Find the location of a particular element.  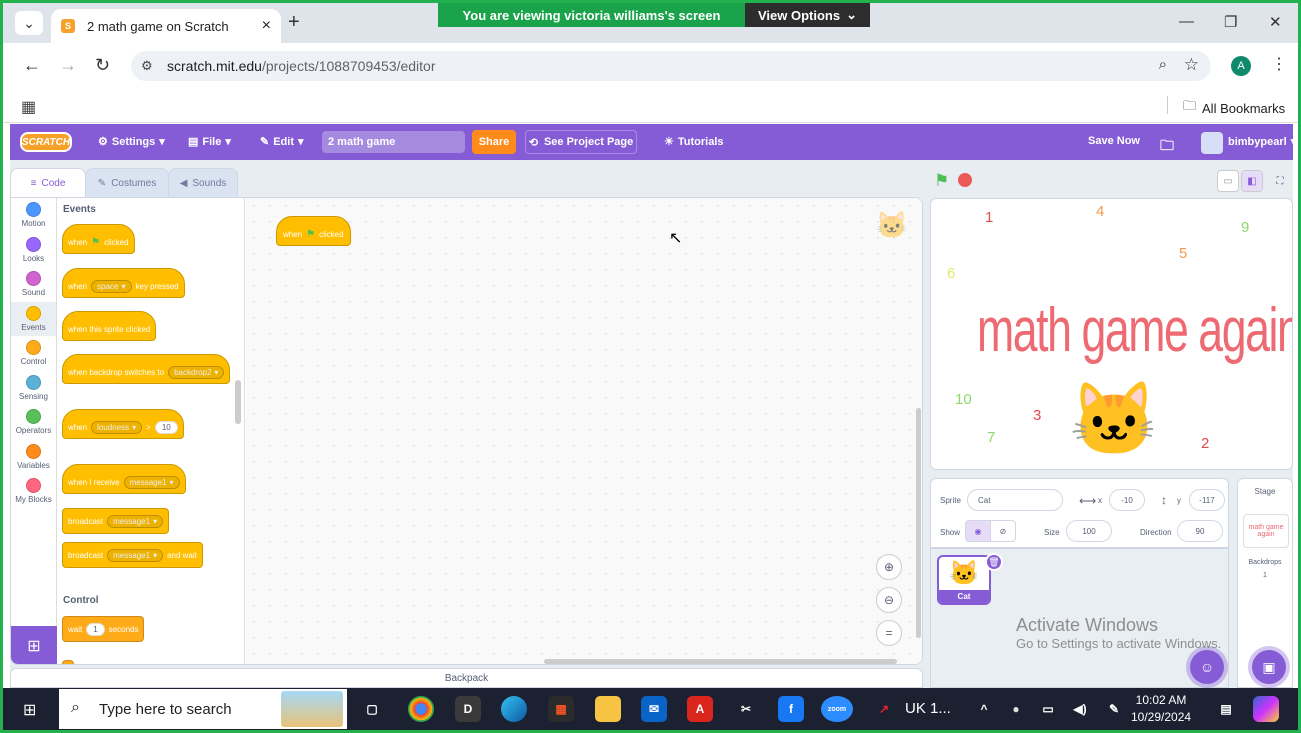

workspace-horizontal-scrollbar is located at coordinates (720, 661).